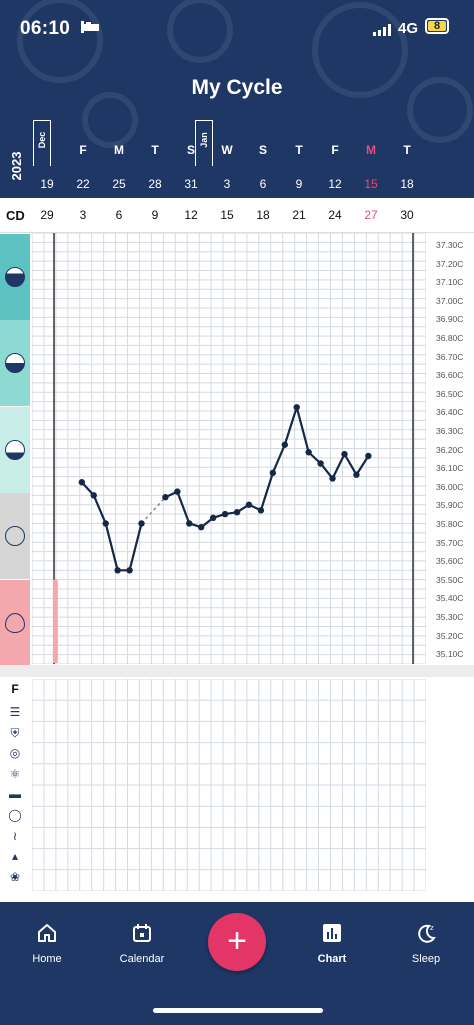 Image resolution: width=474 pixels, height=1025 pixels. Describe the element at coordinates (450, 486) in the screenshot. I see `temperature-tick: 36.00C` at that location.